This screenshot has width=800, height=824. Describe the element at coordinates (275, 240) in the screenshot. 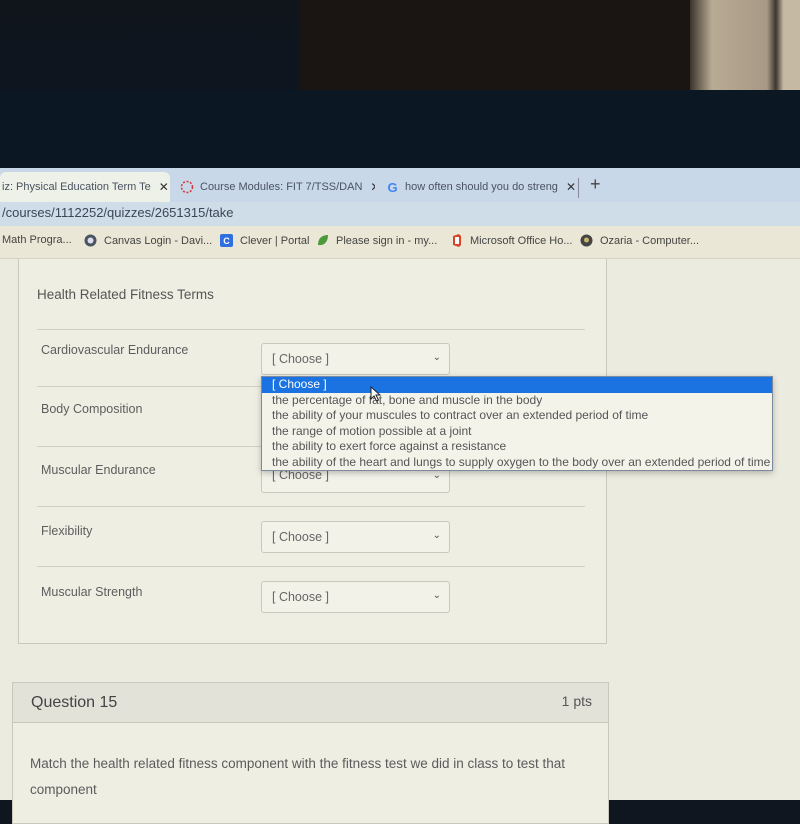

I see `bookmark-label: Clever | Portal` at that location.